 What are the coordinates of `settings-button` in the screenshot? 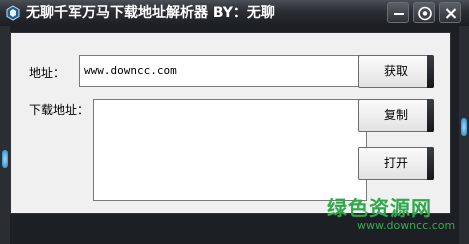 It's located at (424, 12).